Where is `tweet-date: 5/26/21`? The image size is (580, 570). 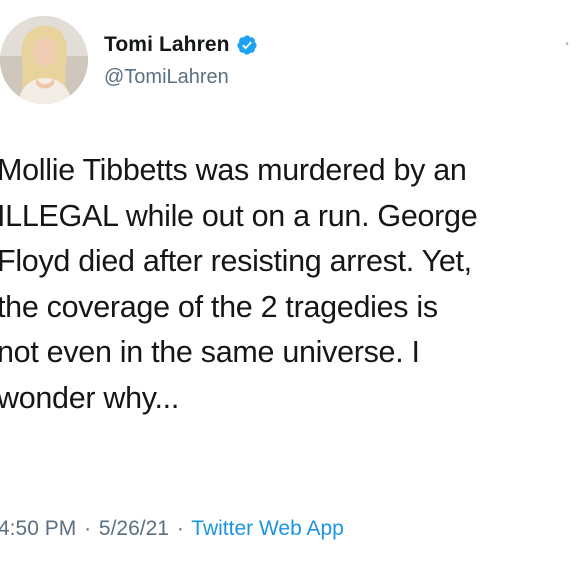 tweet-date: 5/26/21 is located at coordinates (134, 528).